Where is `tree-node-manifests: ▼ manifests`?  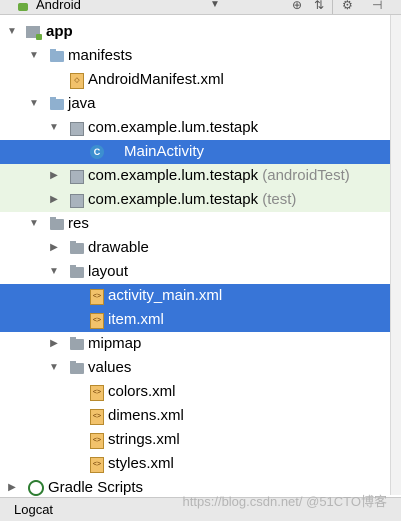 tree-node-manifests: ▼ manifests is located at coordinates (195, 56).